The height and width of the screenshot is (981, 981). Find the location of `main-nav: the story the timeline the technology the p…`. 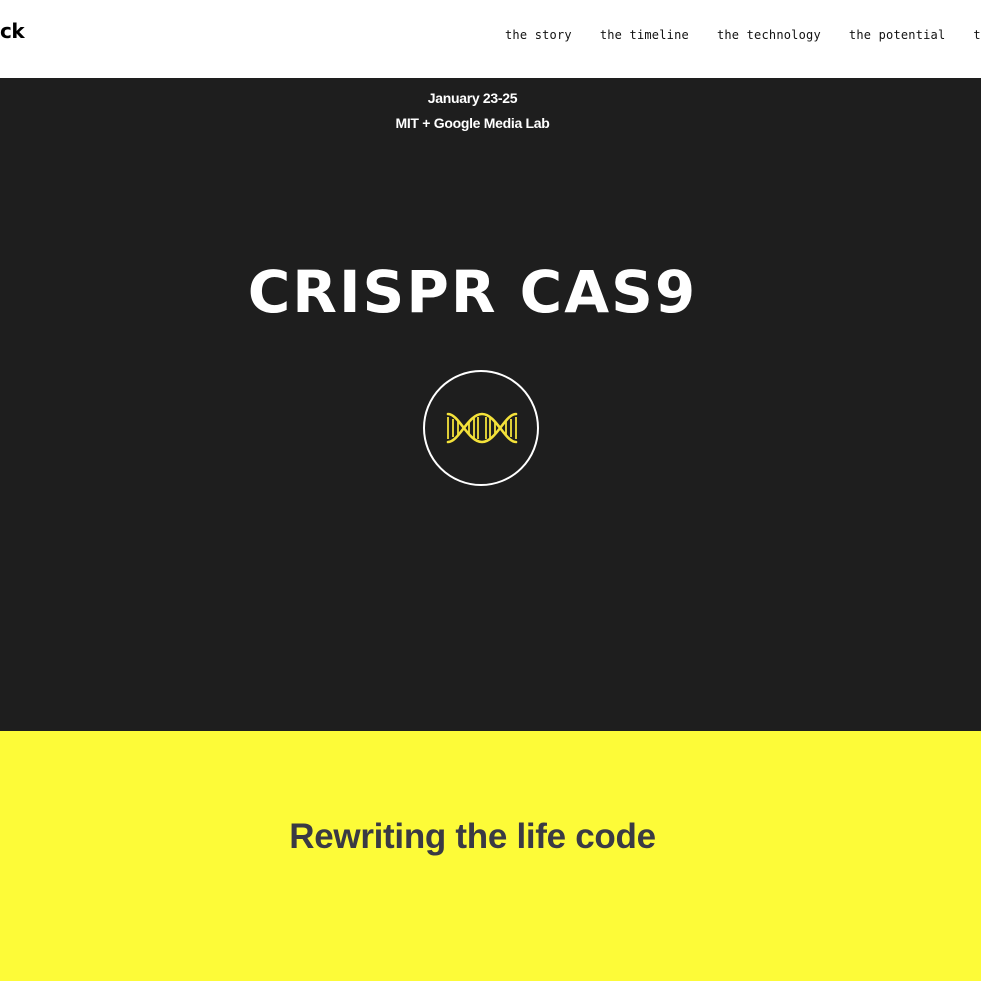

main-nav: the story the timeline the technology the p… is located at coordinates (743, 35).